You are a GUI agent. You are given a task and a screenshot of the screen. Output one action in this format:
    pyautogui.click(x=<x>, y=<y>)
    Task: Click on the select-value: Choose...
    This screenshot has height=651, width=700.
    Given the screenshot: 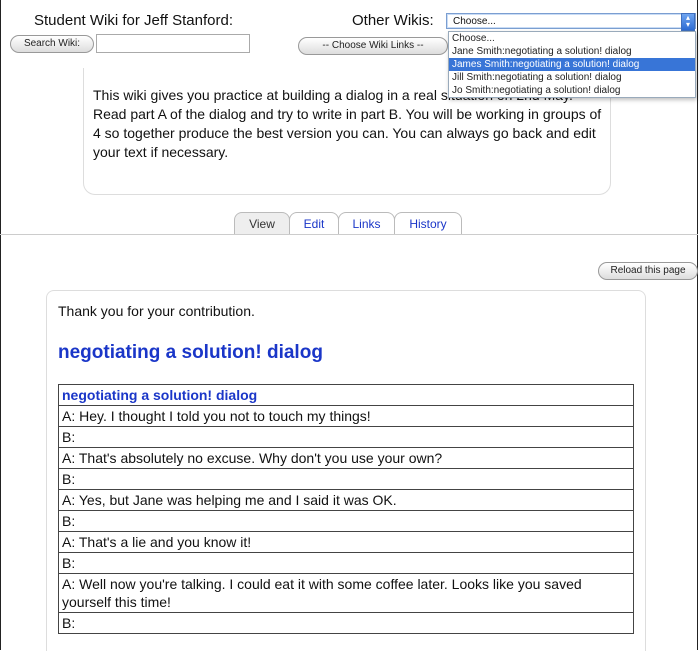 What is the action you would take?
    pyautogui.click(x=474, y=21)
    